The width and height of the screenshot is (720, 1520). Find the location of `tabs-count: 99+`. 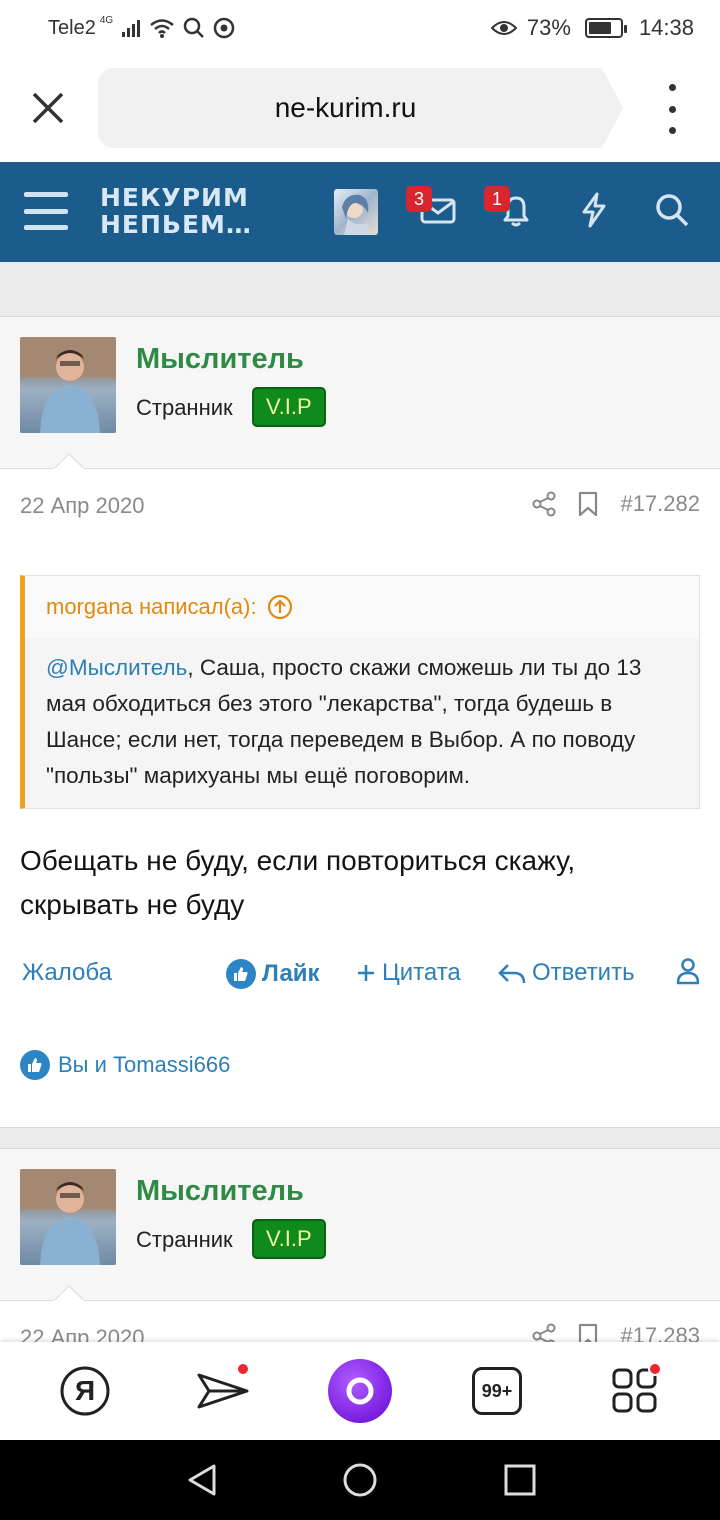

tabs-count: 99+ is located at coordinates (497, 1390).